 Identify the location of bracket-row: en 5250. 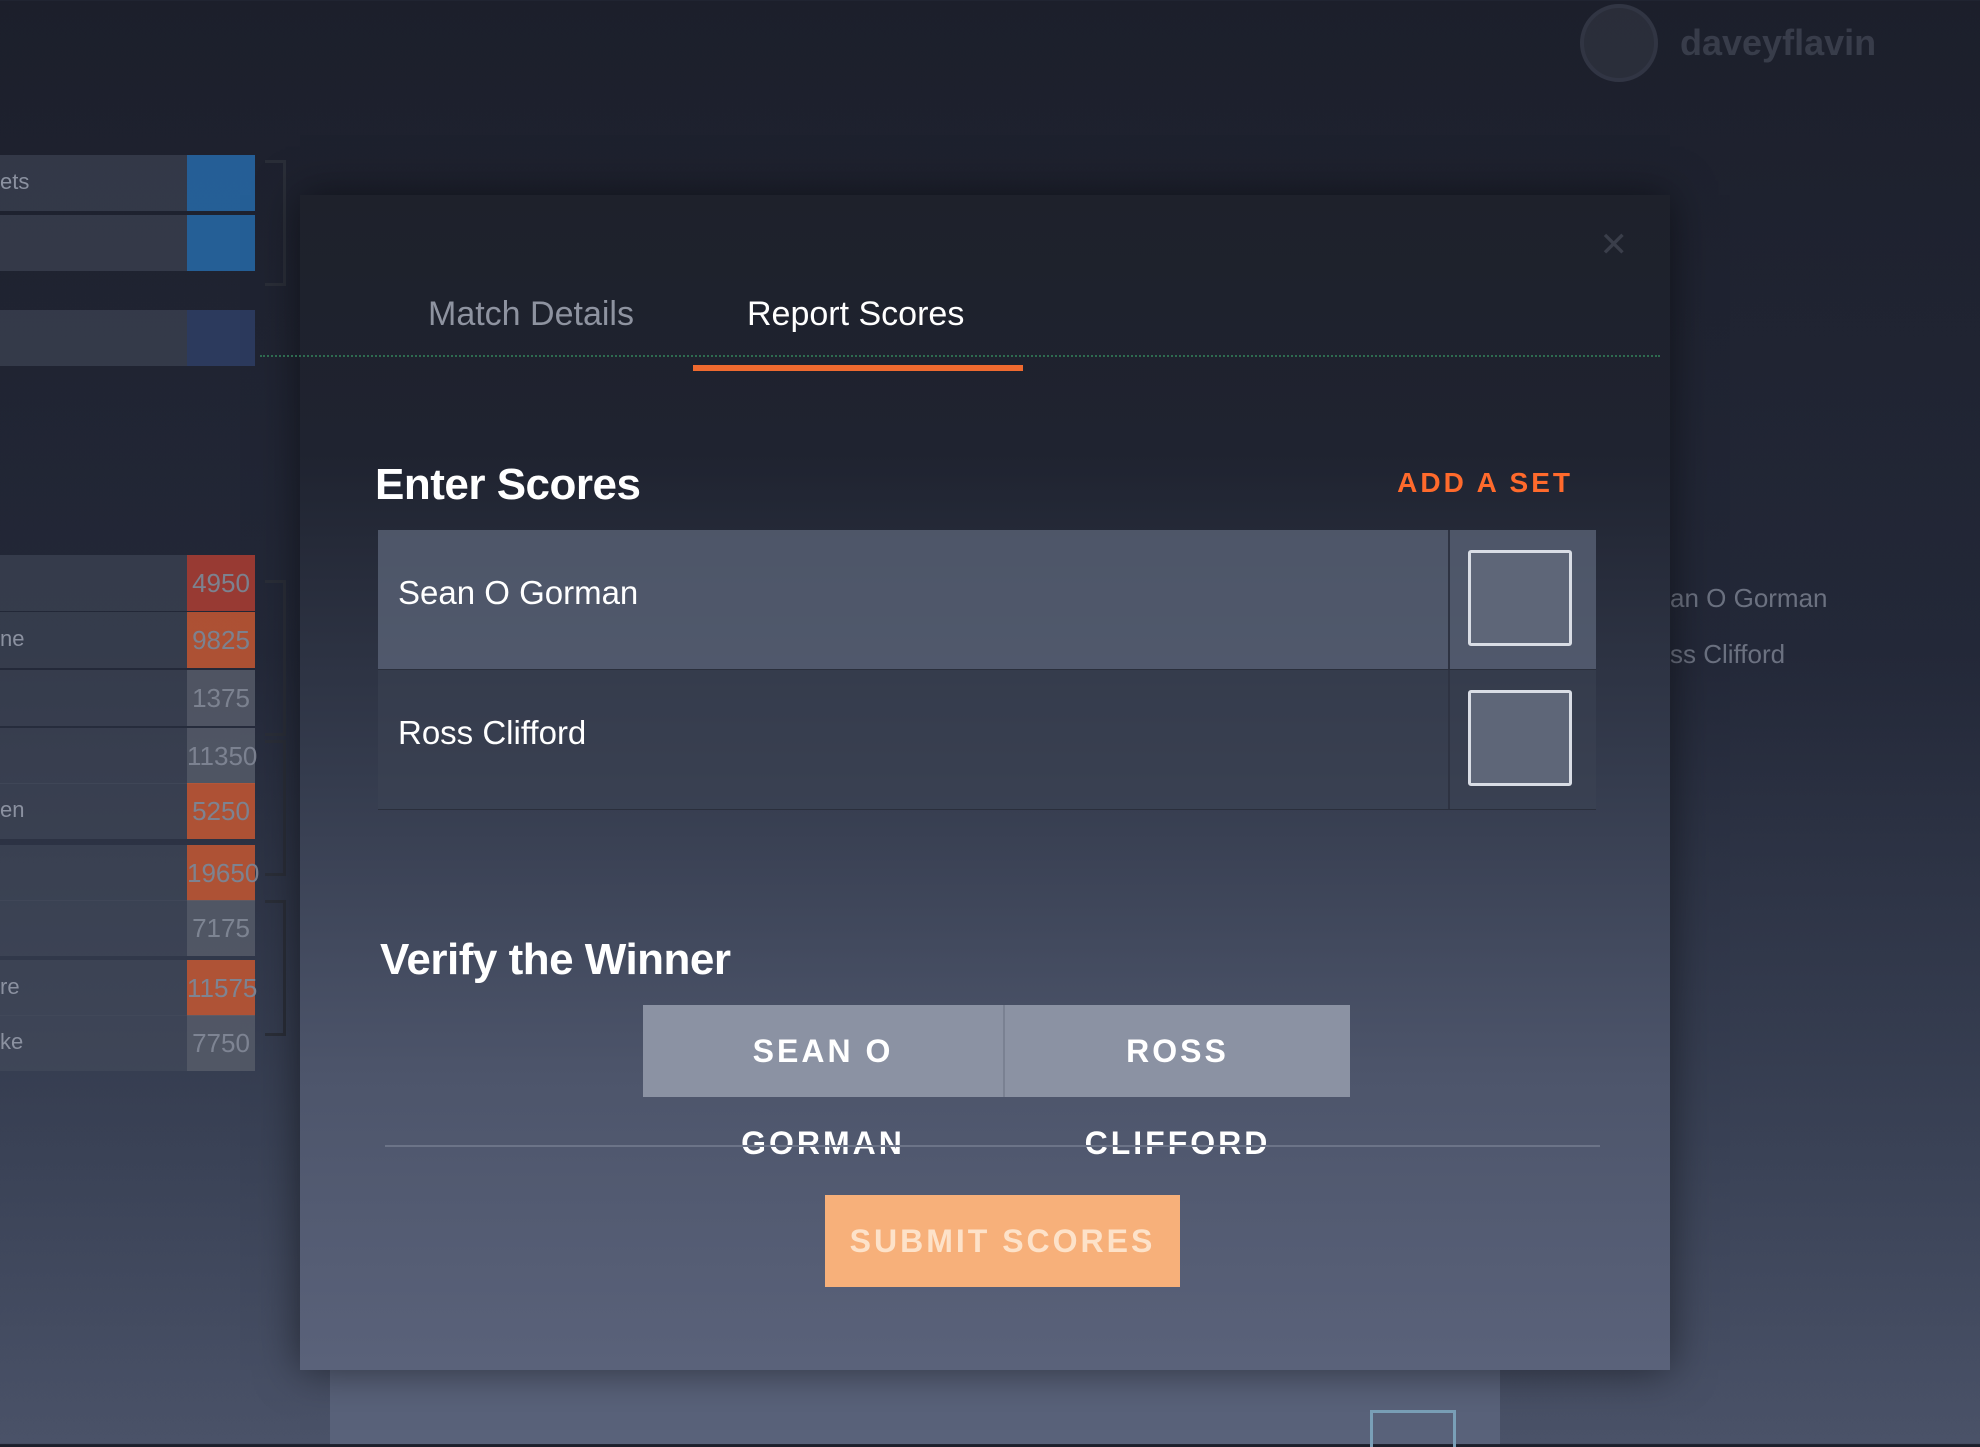
(127, 811).